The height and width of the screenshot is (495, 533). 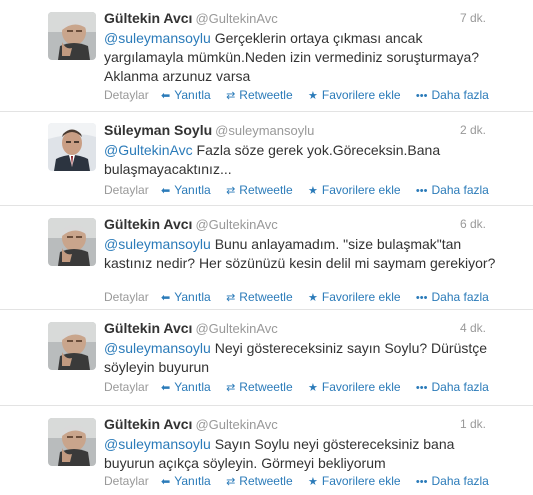 What do you see at coordinates (295, 425) in the screenshot?
I see `tweet-header: Gültekin Avcı @GultekinAvc 1 dk.` at bounding box center [295, 425].